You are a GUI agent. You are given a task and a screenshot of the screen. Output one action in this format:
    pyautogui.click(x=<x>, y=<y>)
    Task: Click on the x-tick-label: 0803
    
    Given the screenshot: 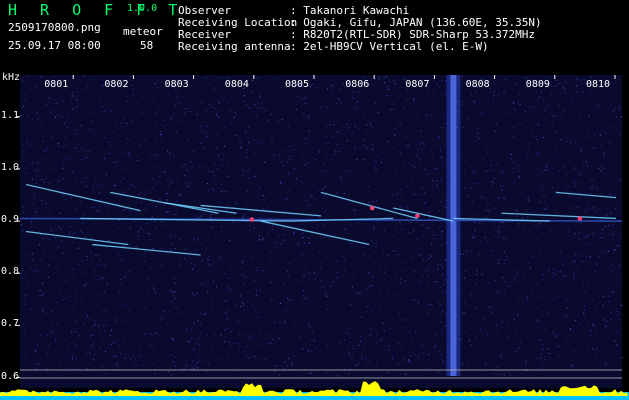 What is the action you would take?
    pyautogui.click(x=176, y=84)
    